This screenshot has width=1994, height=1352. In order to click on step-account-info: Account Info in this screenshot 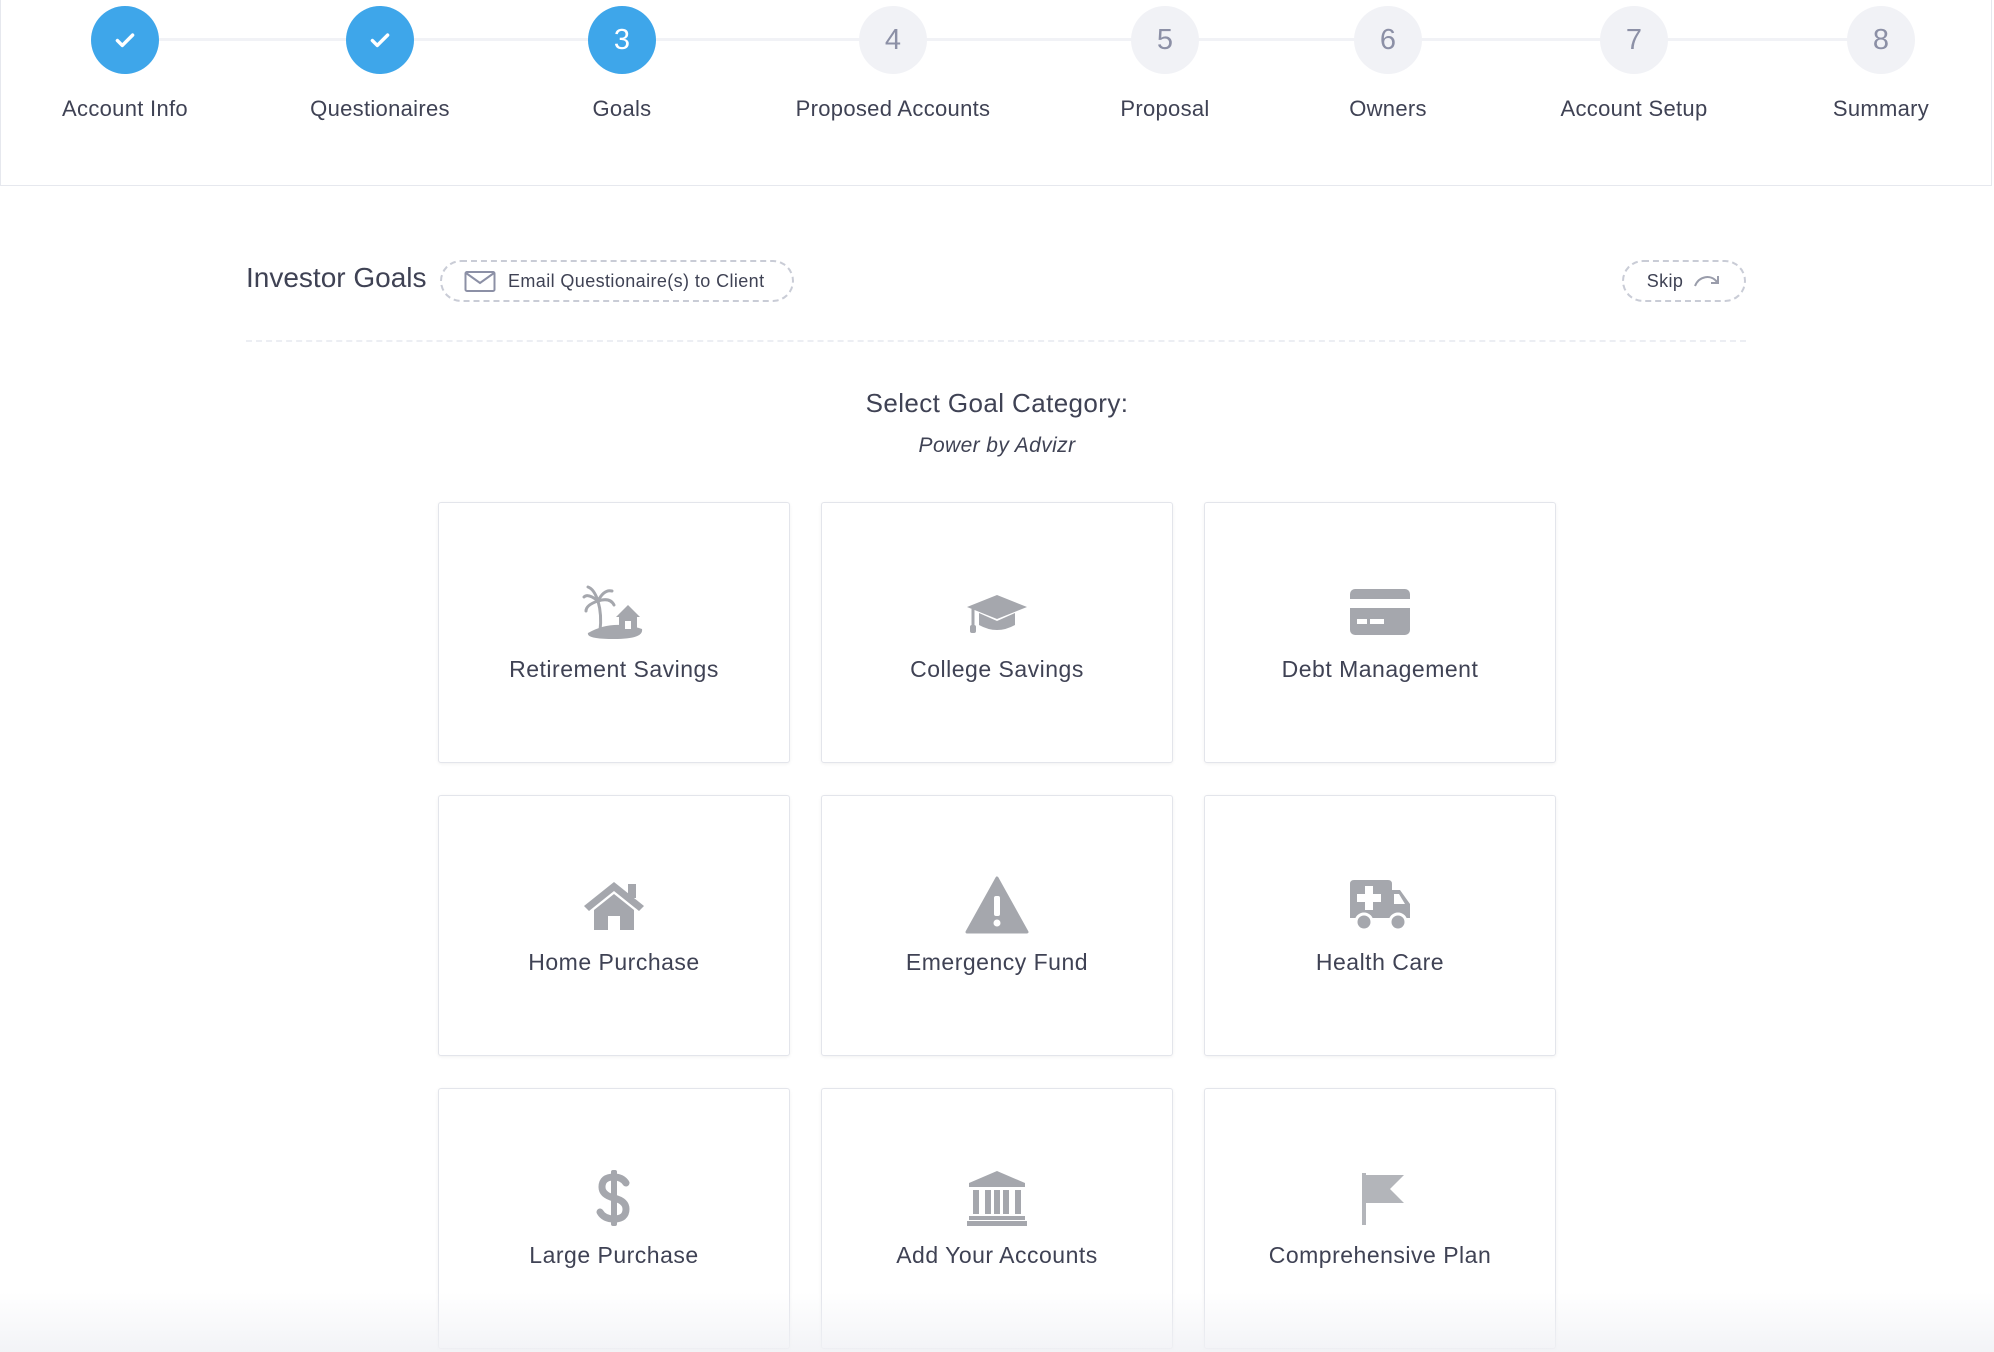, I will do `click(125, 64)`.